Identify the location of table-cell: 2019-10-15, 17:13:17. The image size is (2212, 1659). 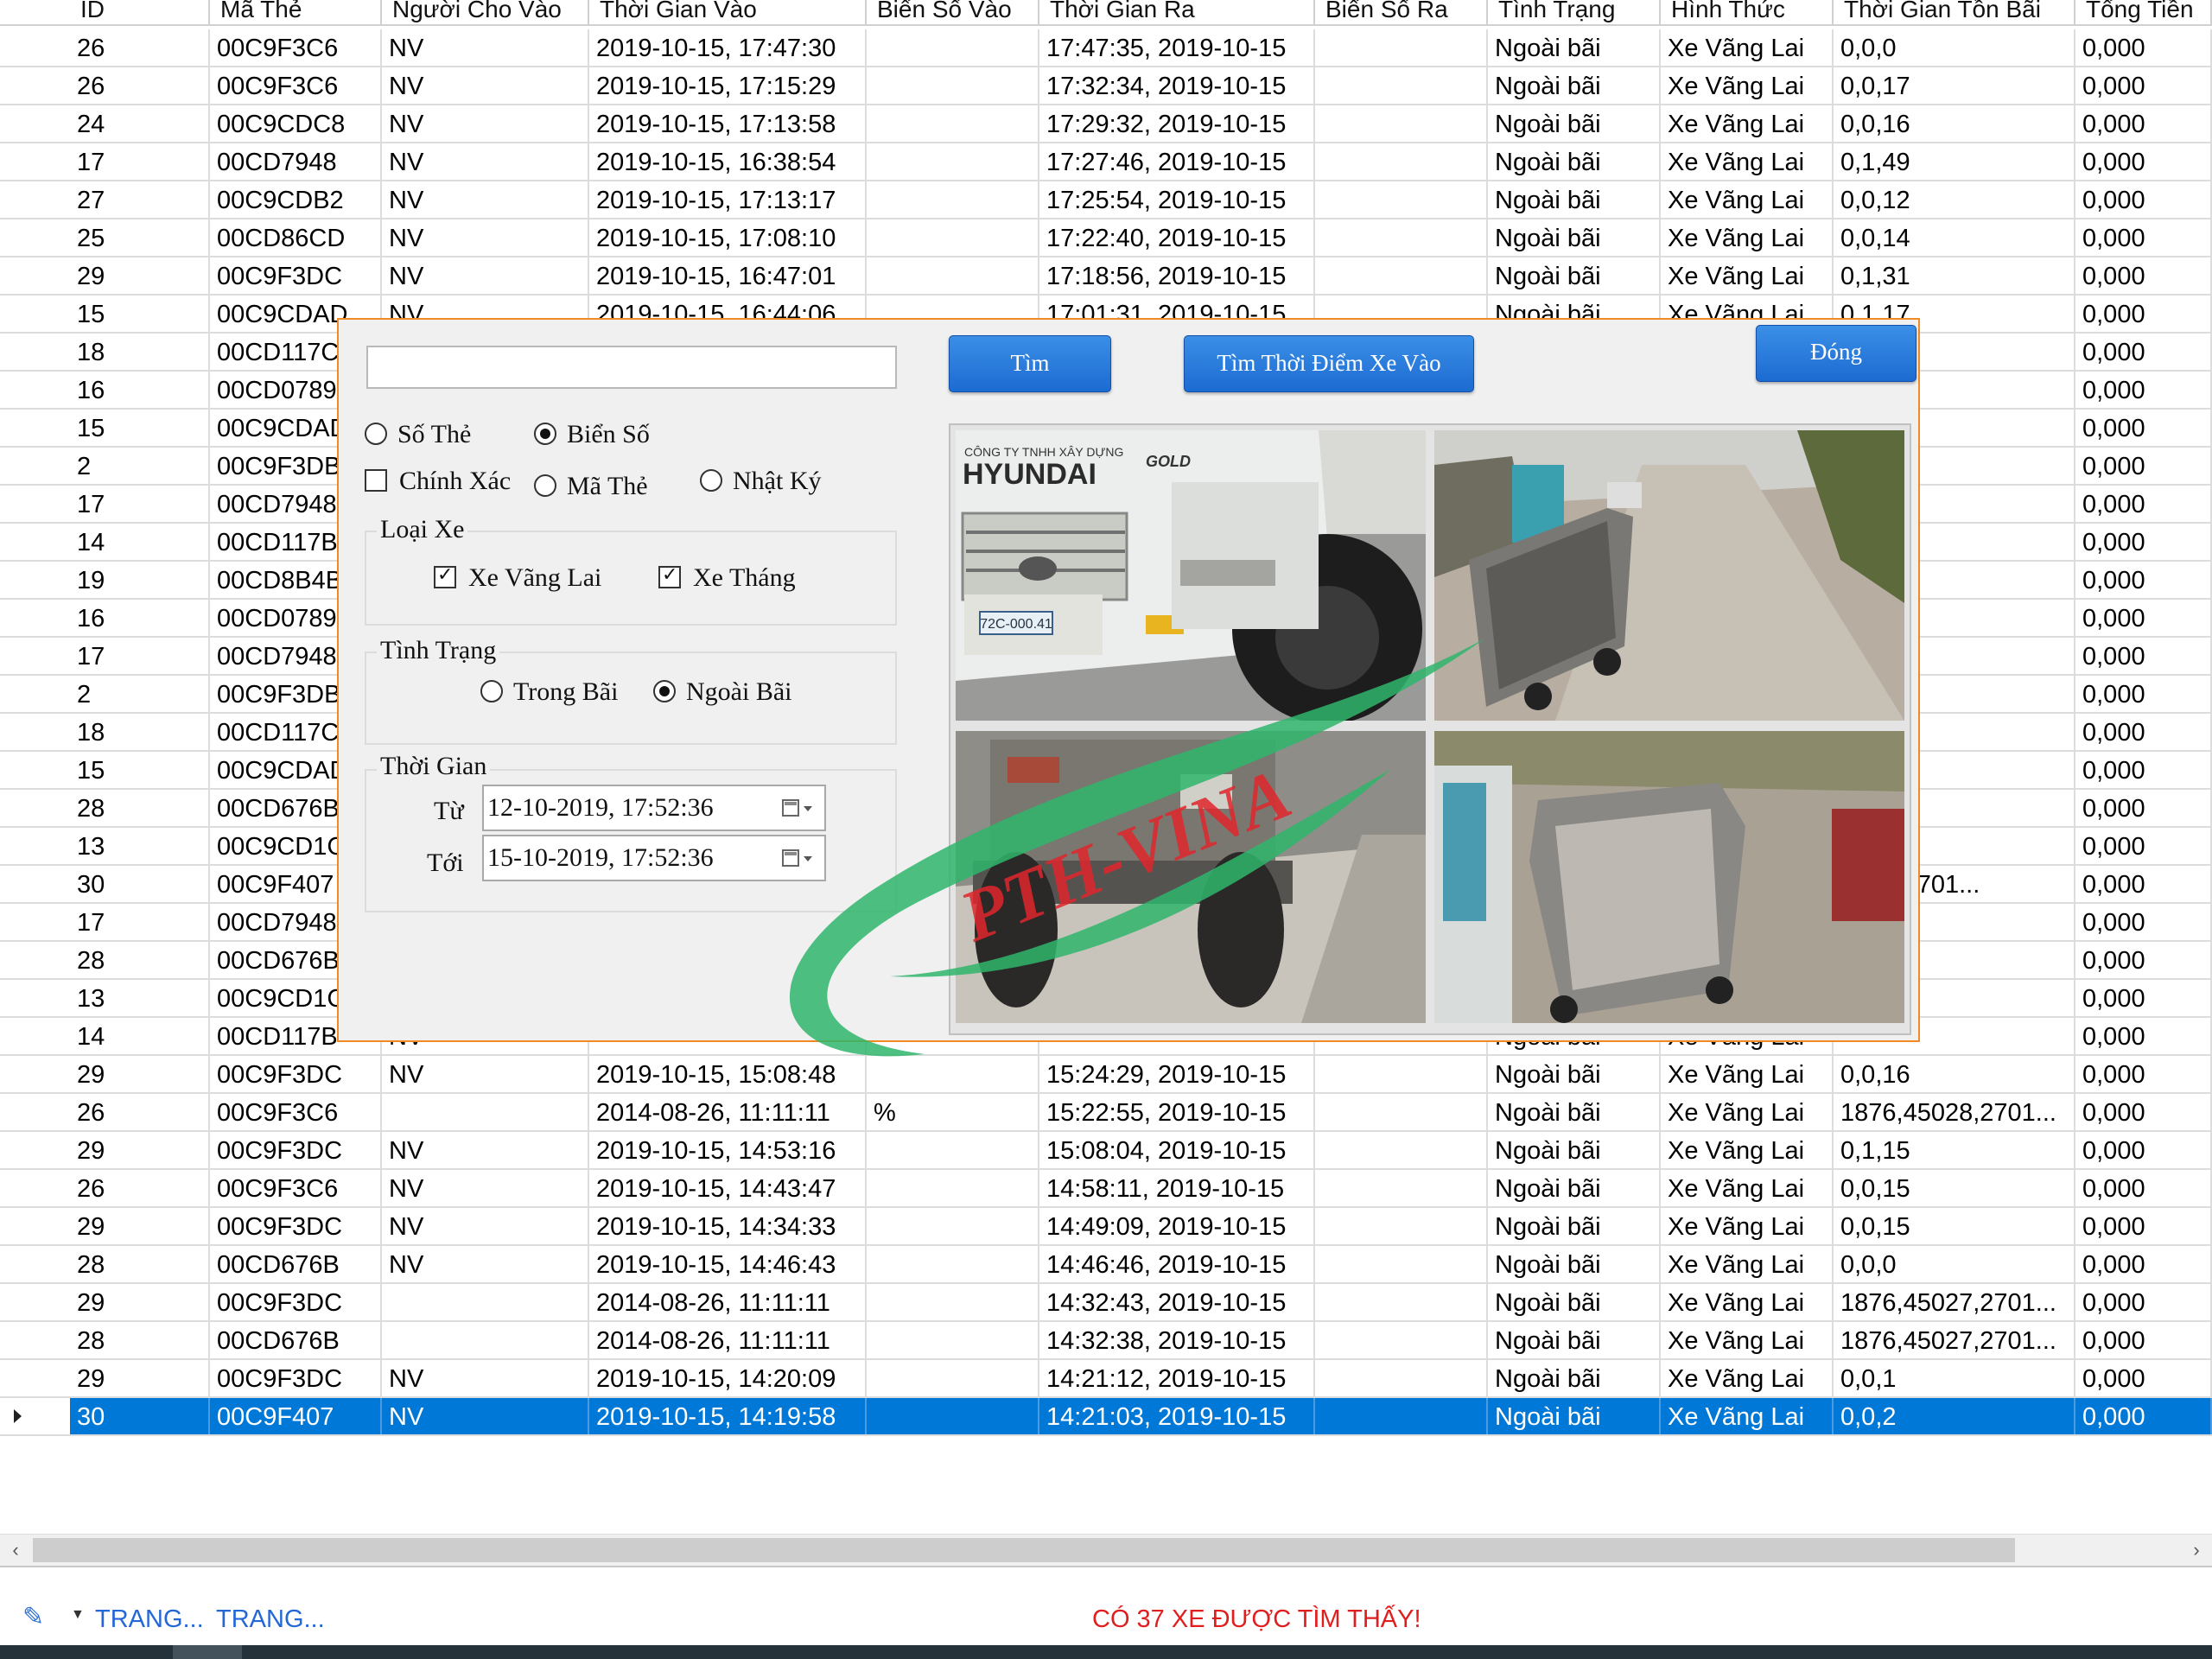
(728, 199).